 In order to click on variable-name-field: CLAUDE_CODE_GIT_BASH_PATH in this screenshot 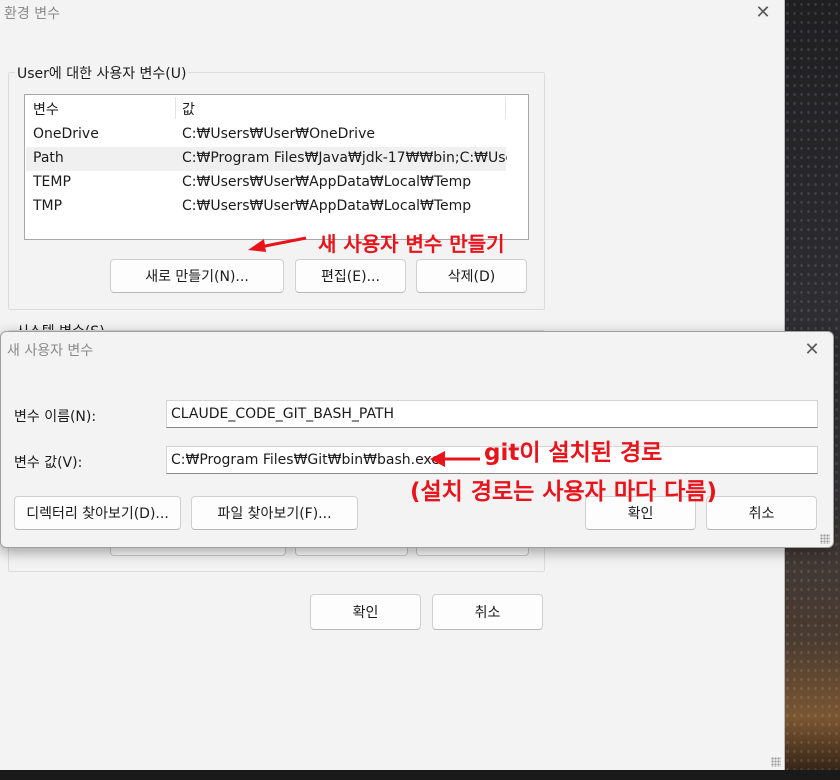, I will do `click(492, 414)`.